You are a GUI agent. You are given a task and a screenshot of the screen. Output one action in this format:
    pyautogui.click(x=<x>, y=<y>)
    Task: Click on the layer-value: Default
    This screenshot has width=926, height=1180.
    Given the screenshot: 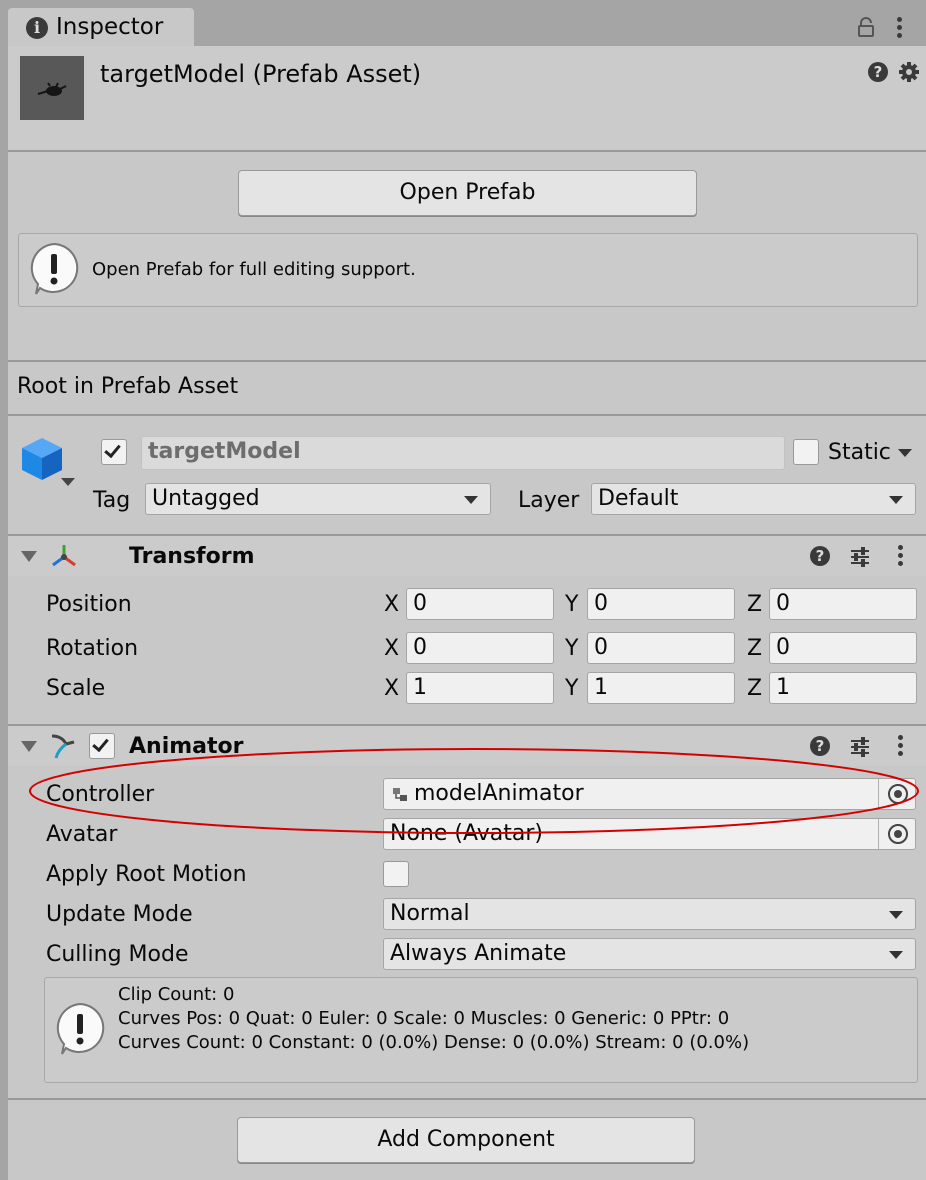 What is the action you would take?
    pyautogui.click(x=638, y=498)
    